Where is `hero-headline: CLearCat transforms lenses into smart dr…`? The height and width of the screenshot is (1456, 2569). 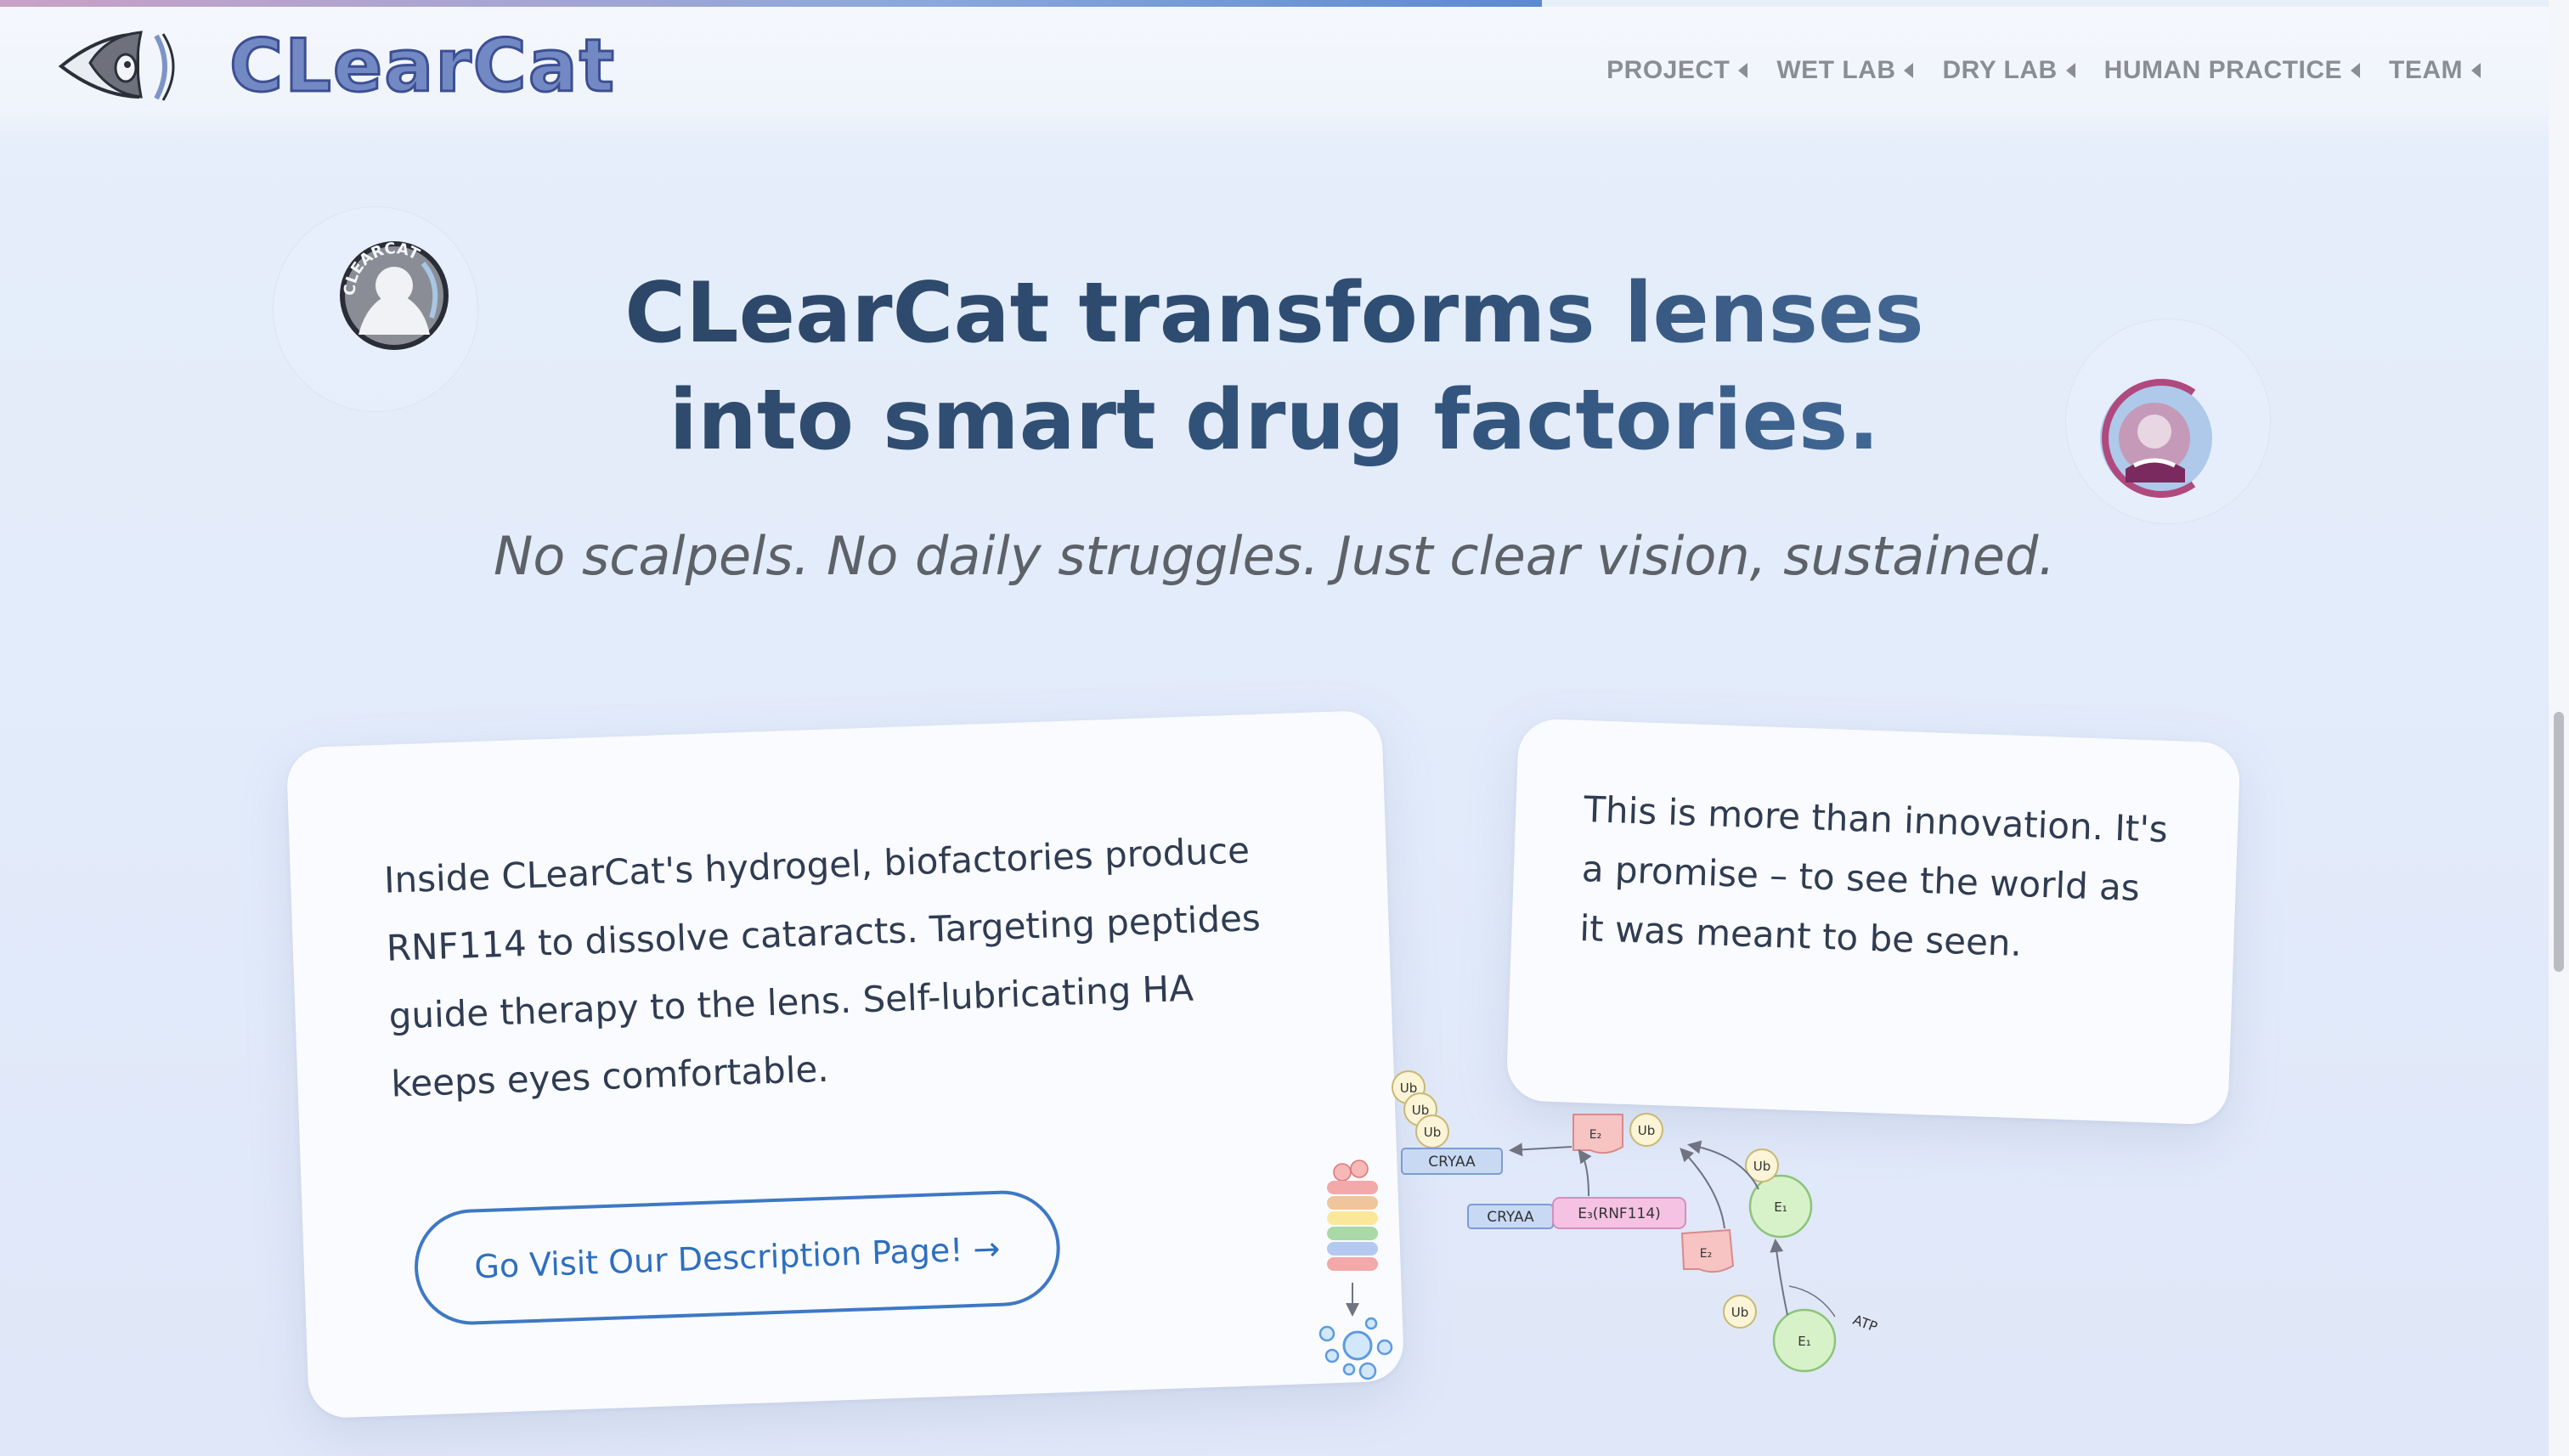 hero-headline: CLearCat transforms lenses into smart dr… is located at coordinates (1275, 367).